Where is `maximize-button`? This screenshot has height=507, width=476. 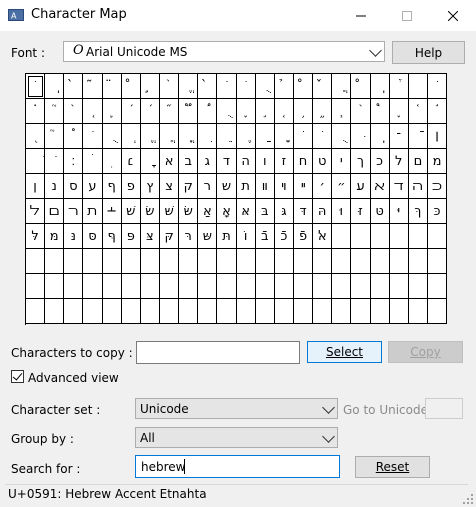 maximize-button is located at coordinates (407, 15).